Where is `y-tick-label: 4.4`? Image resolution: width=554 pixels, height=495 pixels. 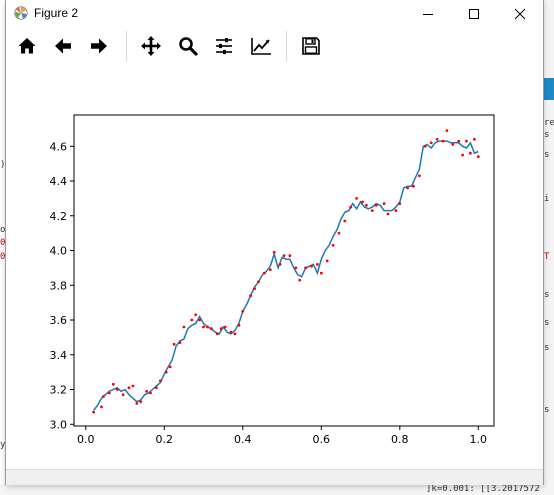
y-tick-label: 4.4 is located at coordinates (59, 181).